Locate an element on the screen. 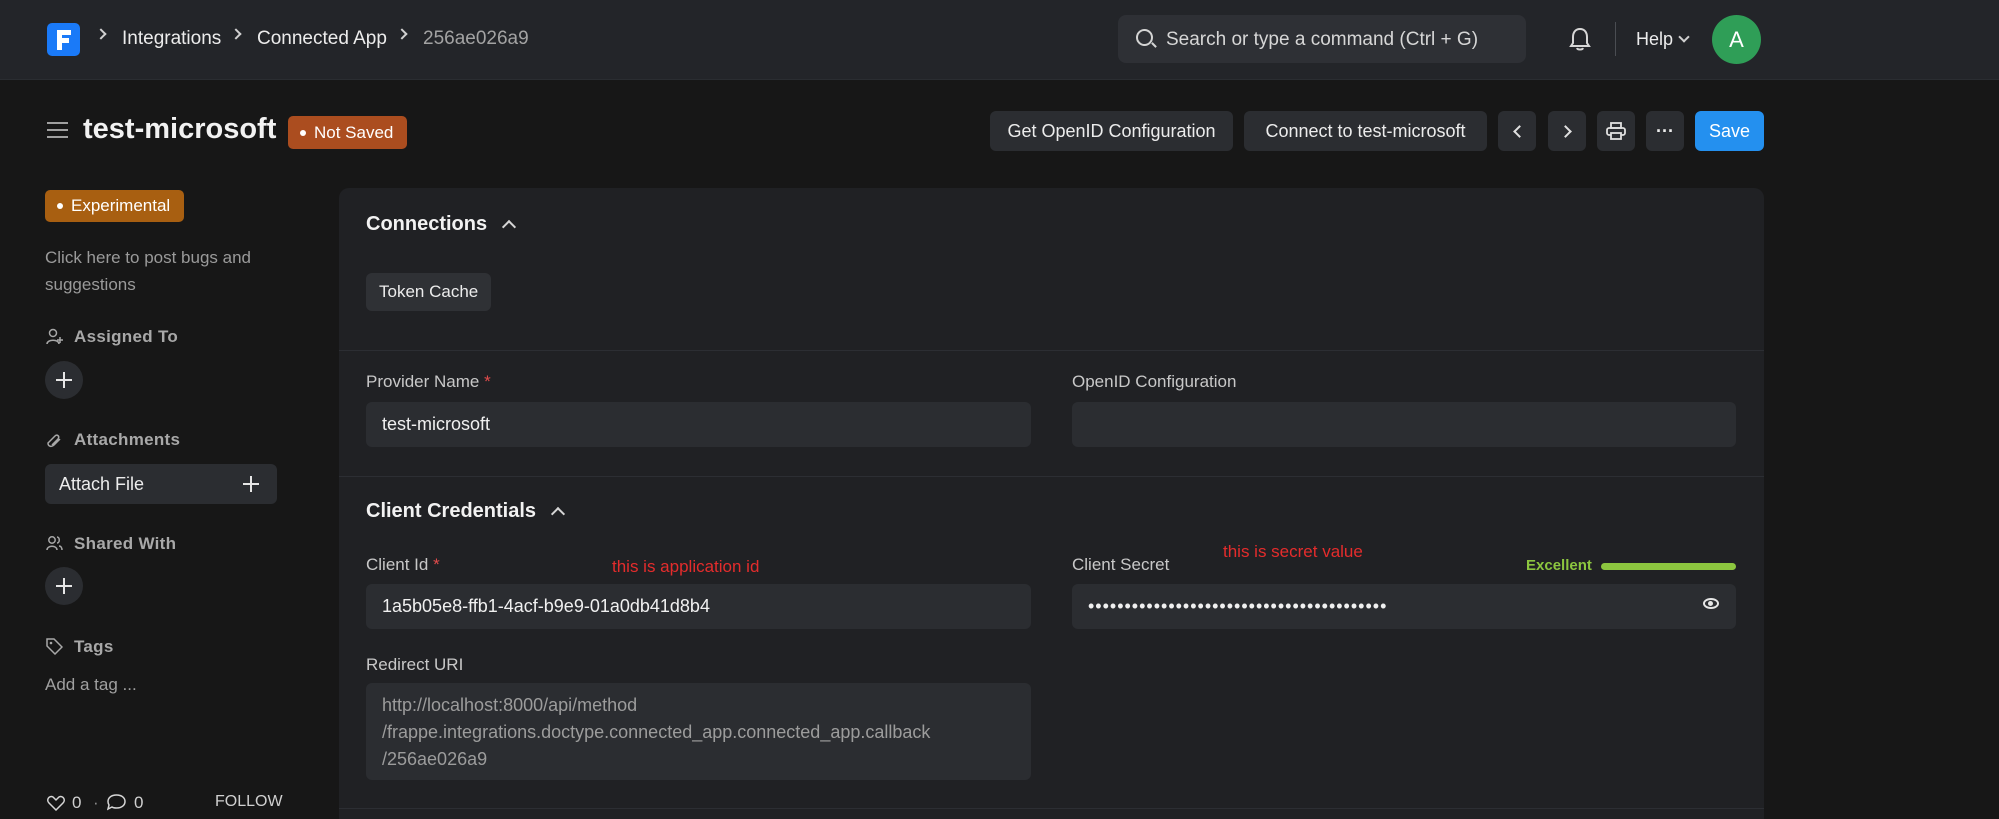 This screenshot has height=819, width=1999. client-id-input: 1a5b05e8-ffb1-4acf-b9e9-01a0db41d8b4 is located at coordinates (698, 606).